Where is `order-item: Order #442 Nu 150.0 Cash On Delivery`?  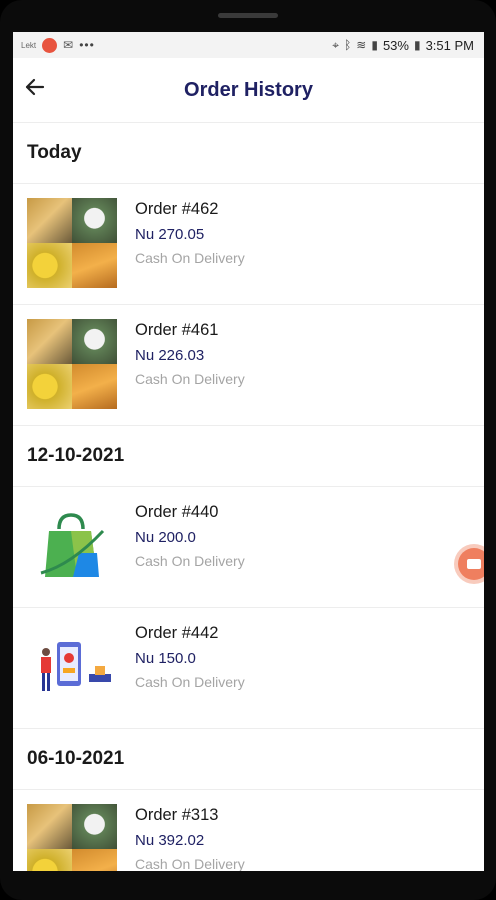 order-item: Order #442 Nu 150.0 Cash On Delivery is located at coordinates (248, 668).